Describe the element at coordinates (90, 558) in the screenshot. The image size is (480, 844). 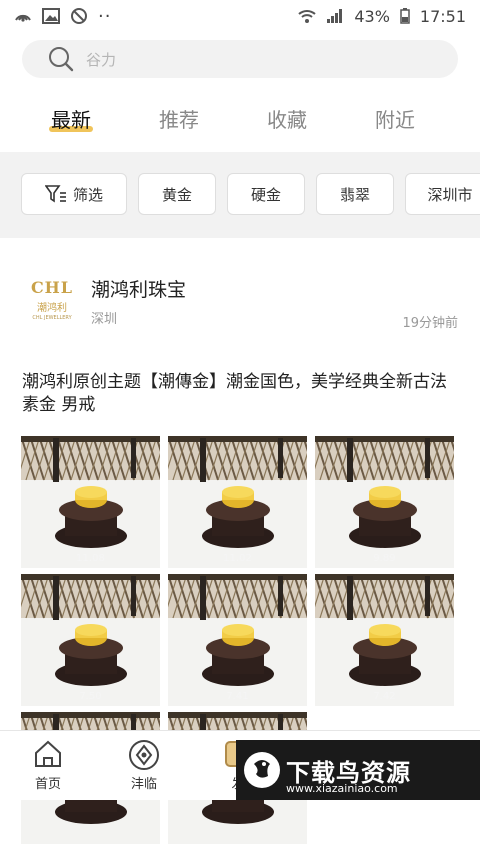
I see `photo-weight-label: 11.08` at that location.